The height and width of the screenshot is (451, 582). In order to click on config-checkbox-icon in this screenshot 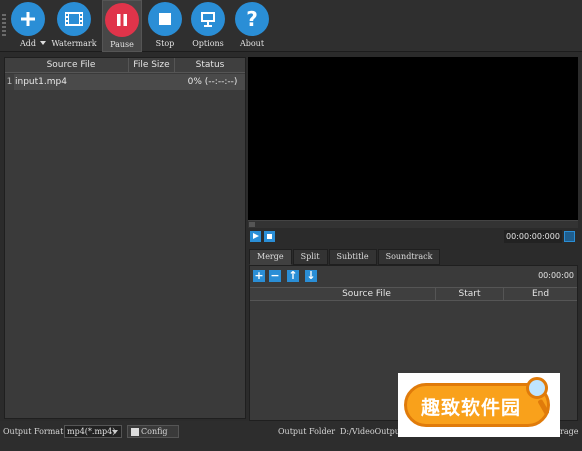, I will do `click(135, 432)`.